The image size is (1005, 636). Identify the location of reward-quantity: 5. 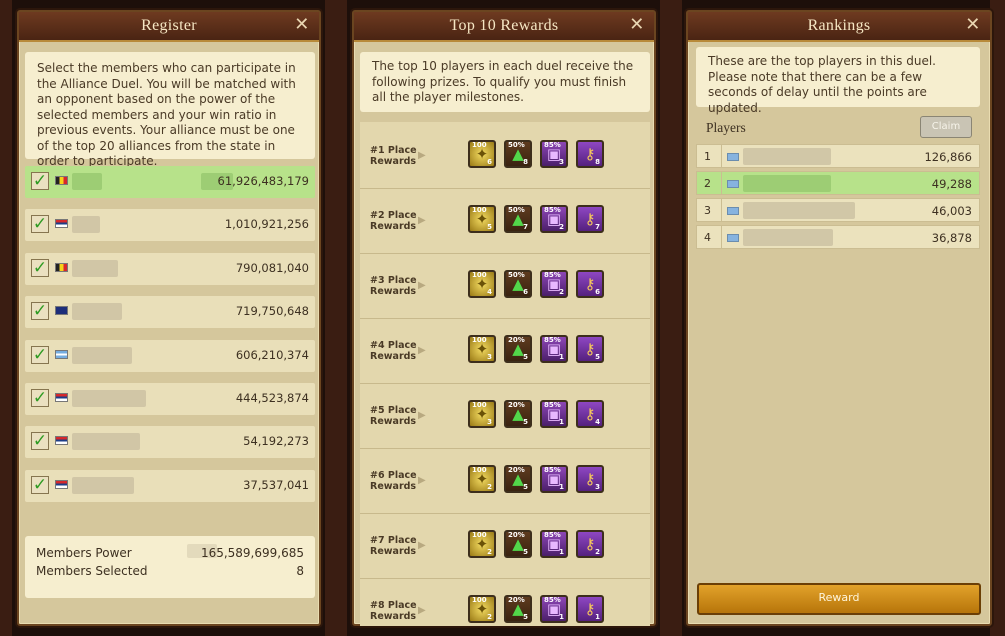
(525, 487).